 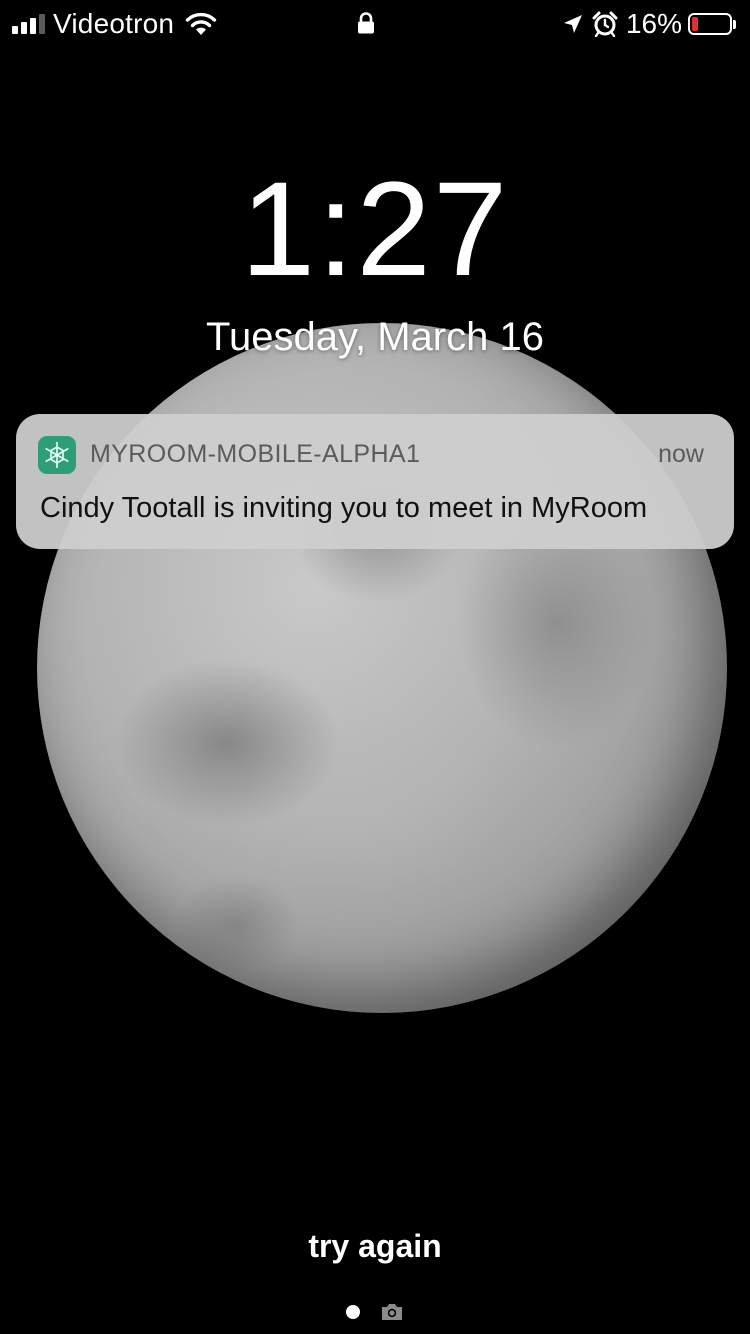 What do you see at coordinates (695, 24) in the screenshot?
I see `battery-level-fill` at bounding box center [695, 24].